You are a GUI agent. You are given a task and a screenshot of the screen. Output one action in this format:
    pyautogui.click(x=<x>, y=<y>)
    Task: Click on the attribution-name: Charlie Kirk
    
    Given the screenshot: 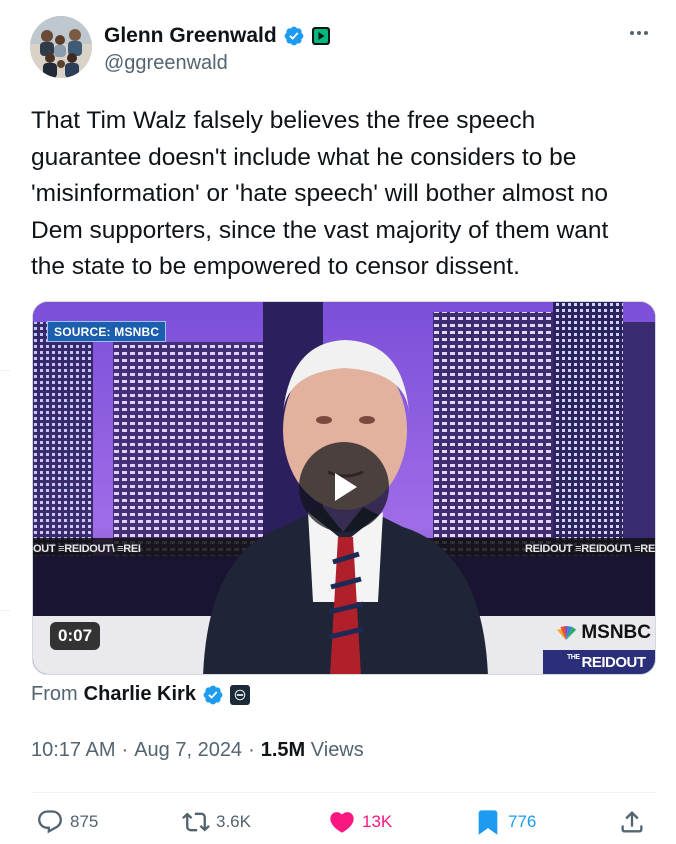 What is the action you would take?
    pyautogui.click(x=140, y=694)
    